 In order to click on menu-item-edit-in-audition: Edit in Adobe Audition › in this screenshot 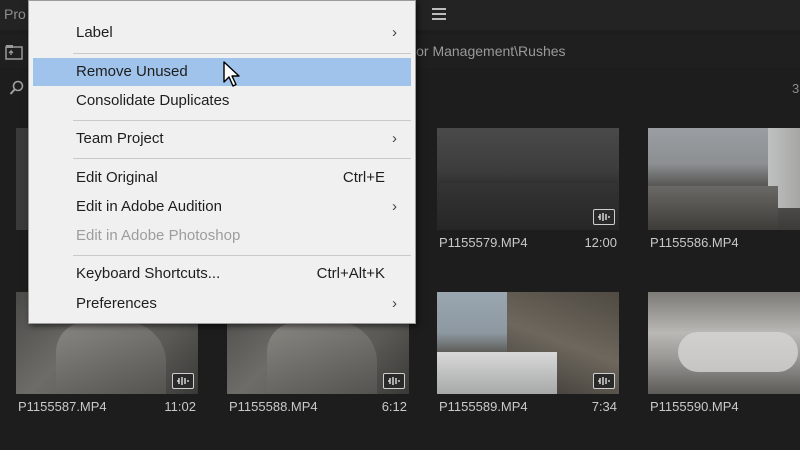, I will do `click(222, 207)`.